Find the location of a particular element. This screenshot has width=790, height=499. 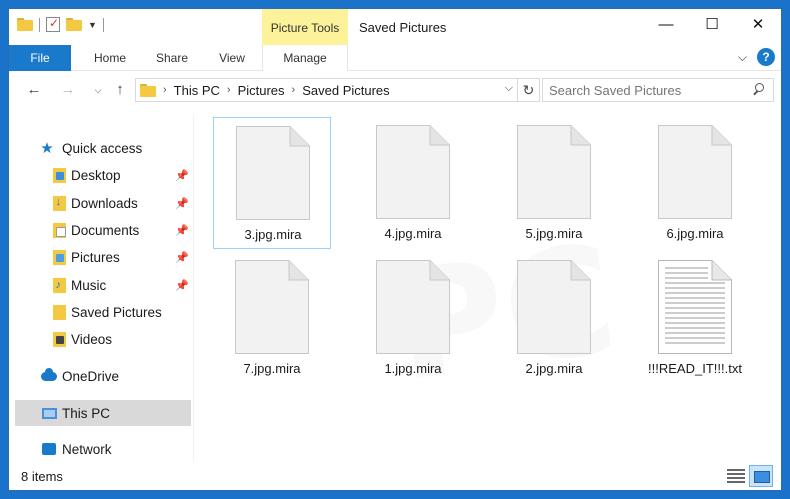

sidebar-item-label: Music is located at coordinates (89, 285).